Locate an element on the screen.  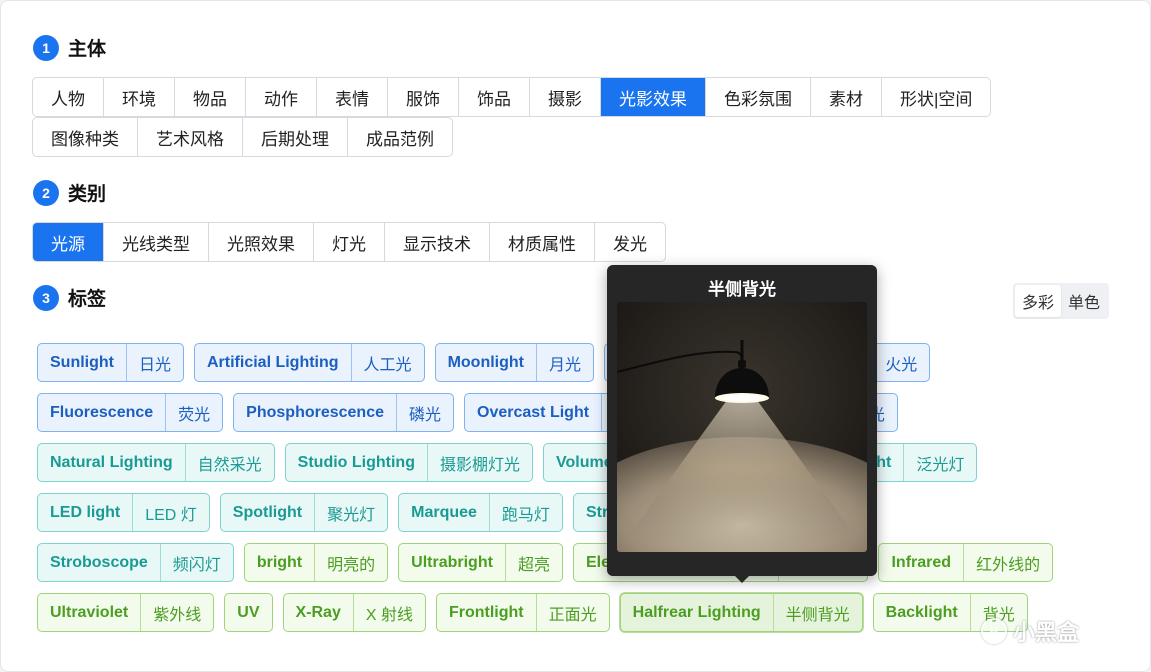
step-title: 主体 is located at coordinates (87, 49).